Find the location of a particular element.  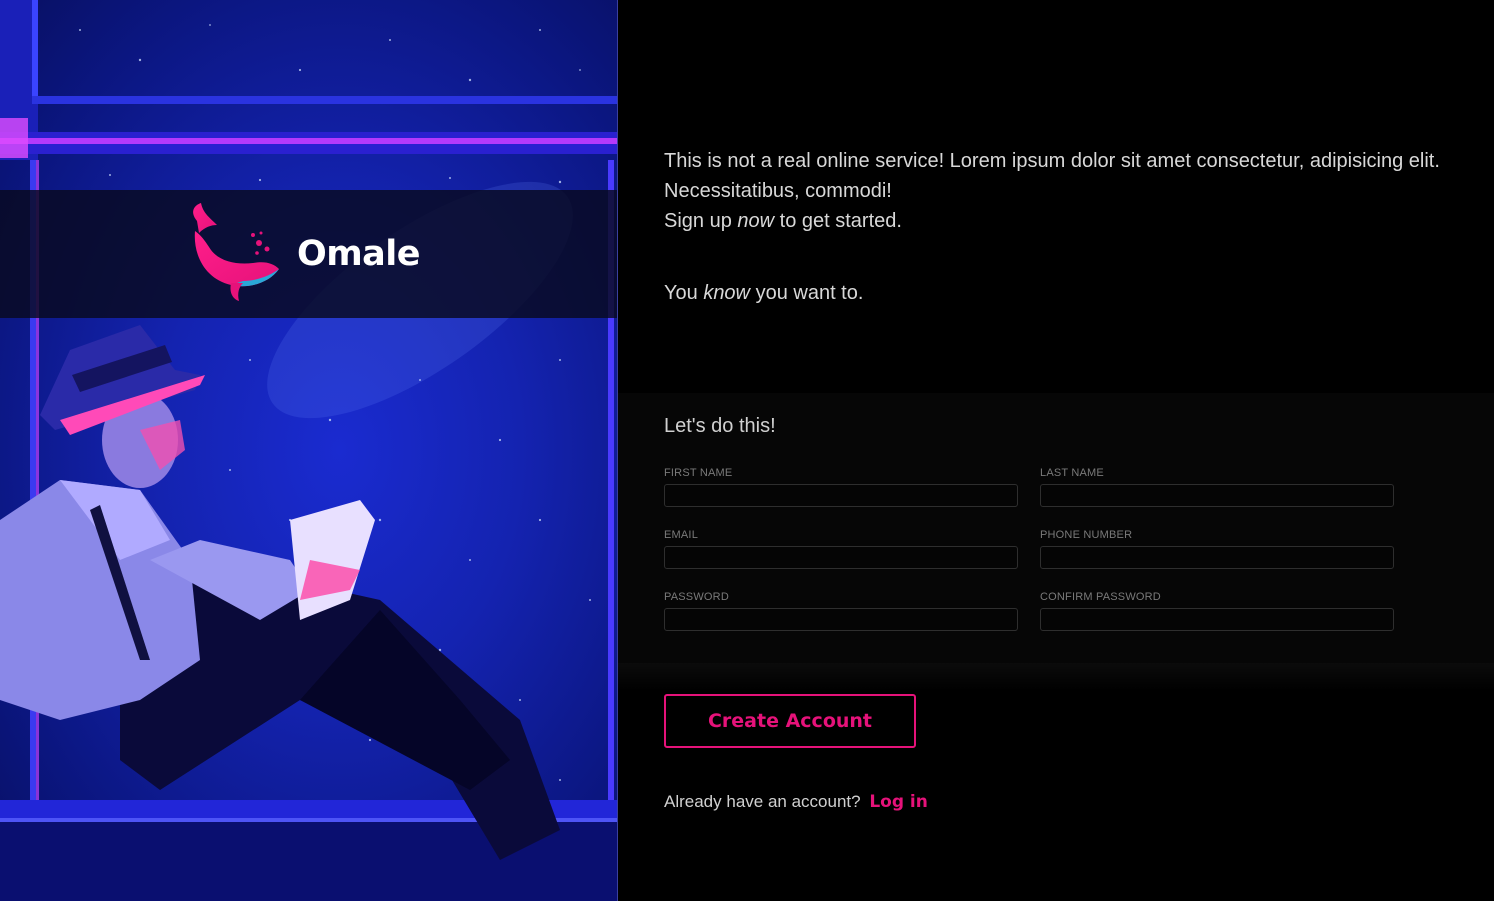

email-label: EMAIL is located at coordinates (681, 535).